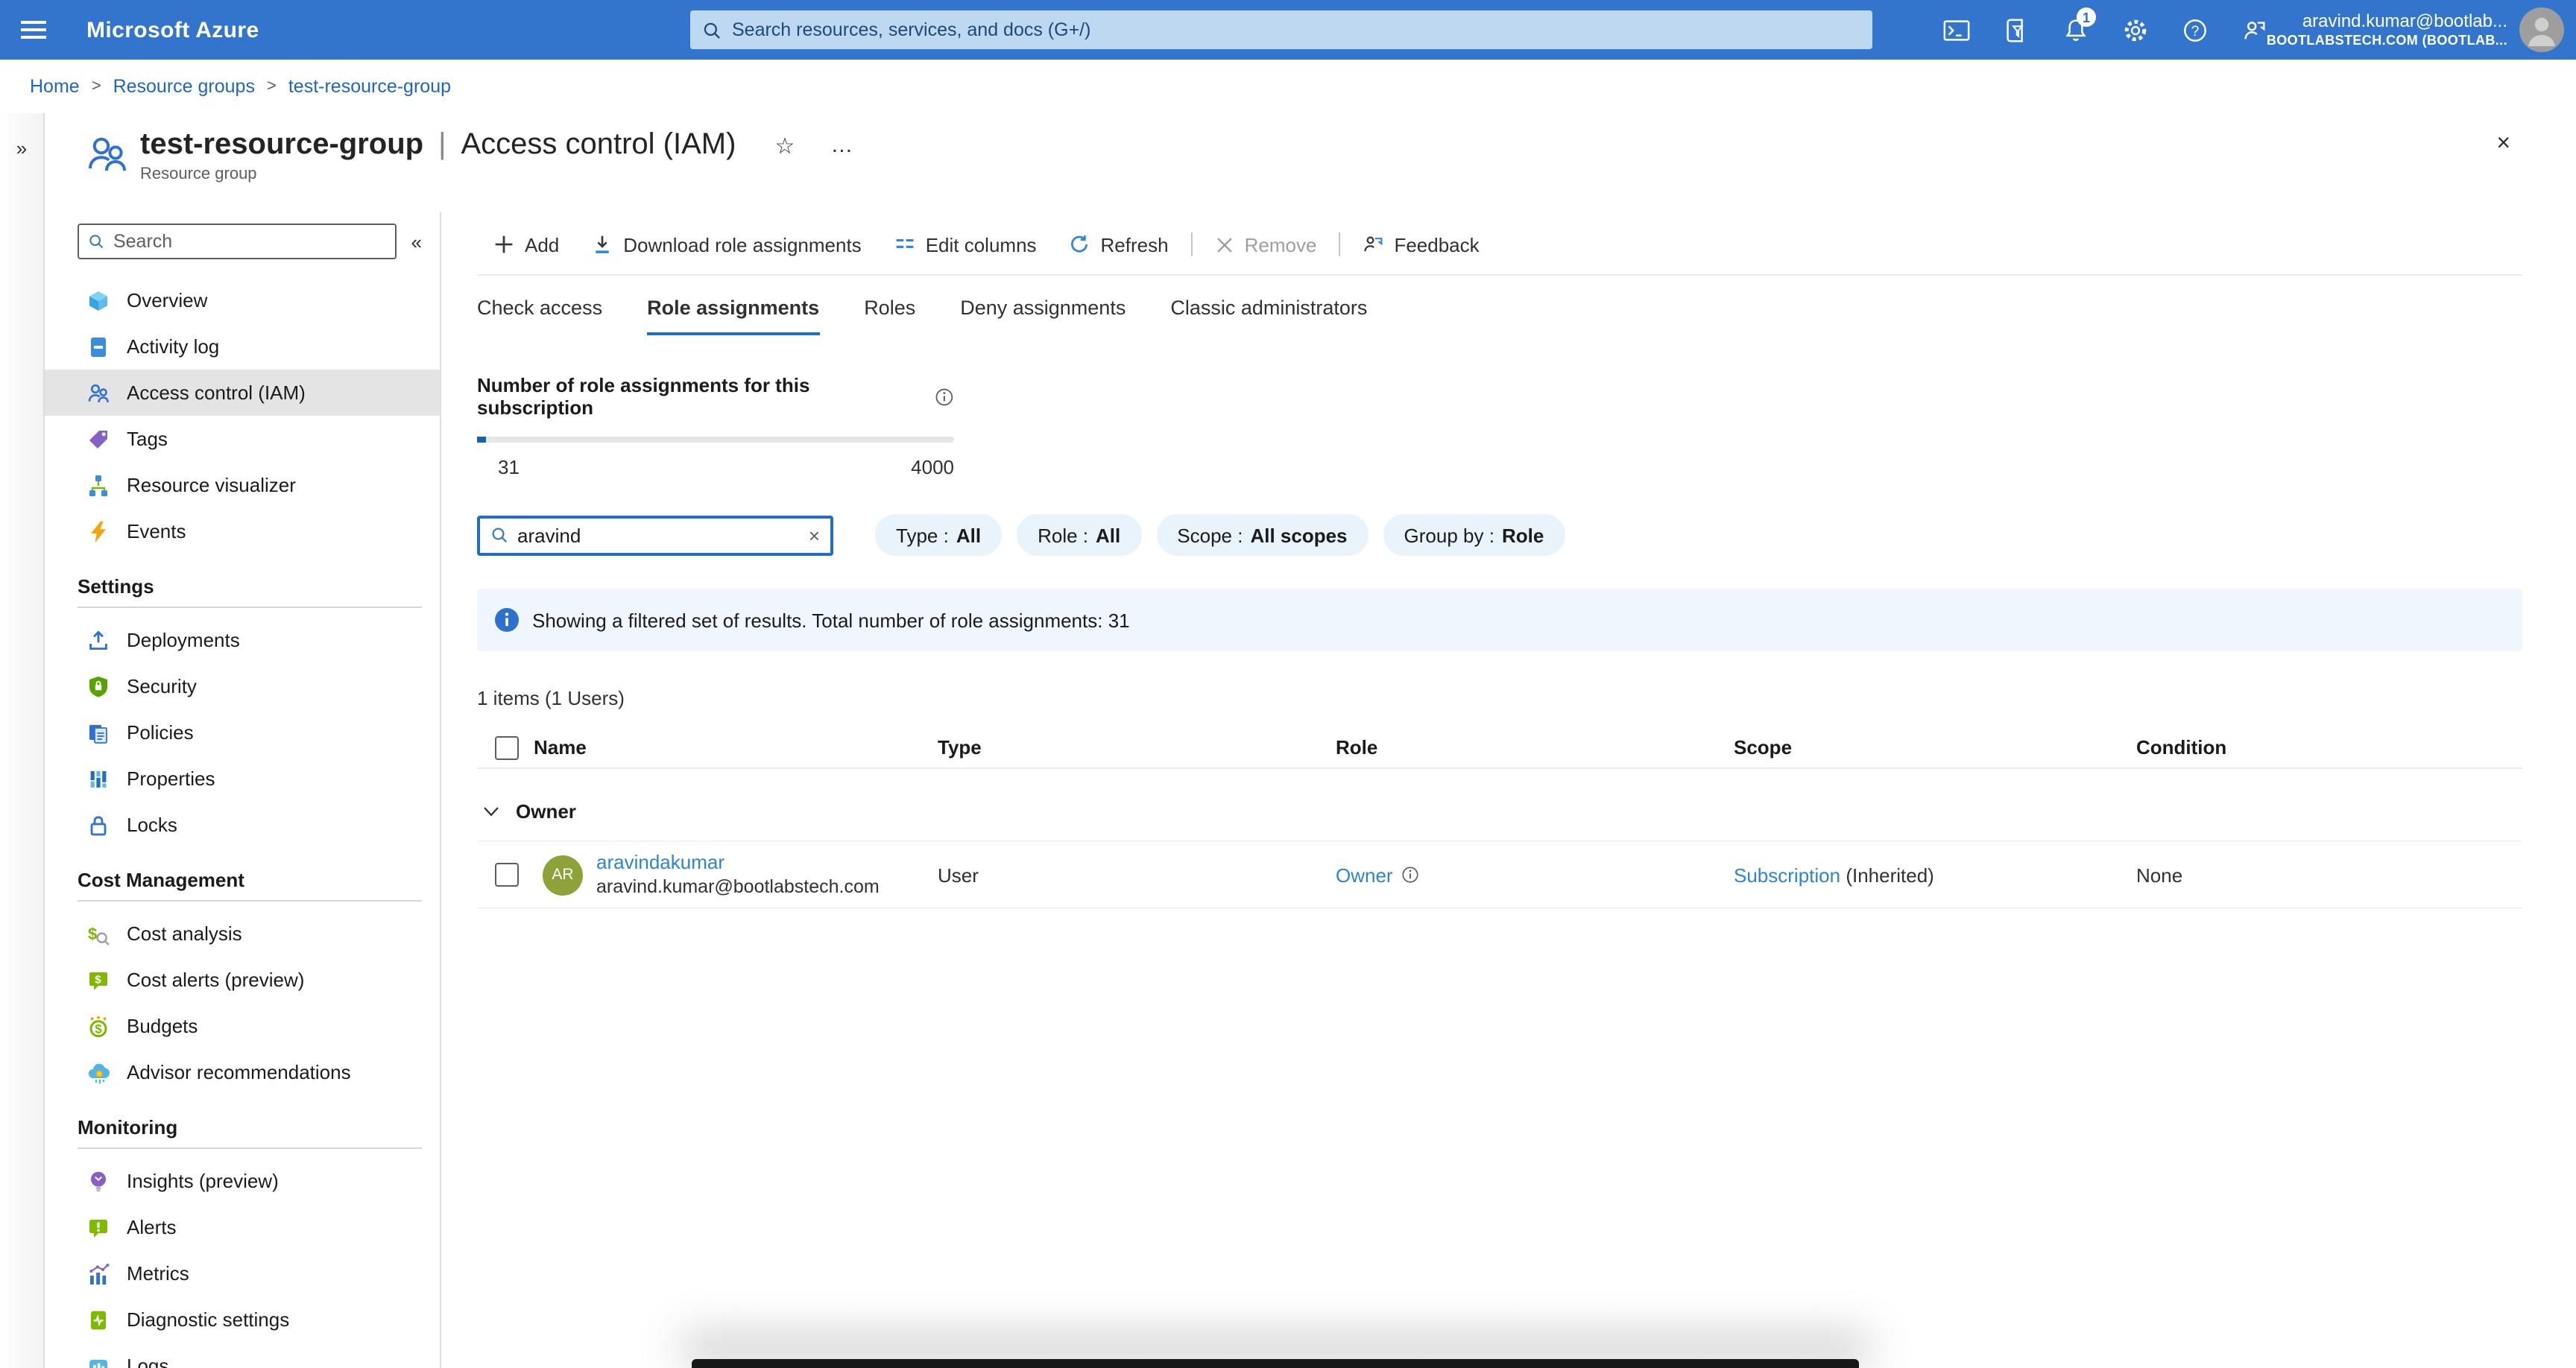  What do you see at coordinates (242, 980) in the screenshot?
I see `sidebar-item-cost-alerts: $ Cost alerts (preview)` at bounding box center [242, 980].